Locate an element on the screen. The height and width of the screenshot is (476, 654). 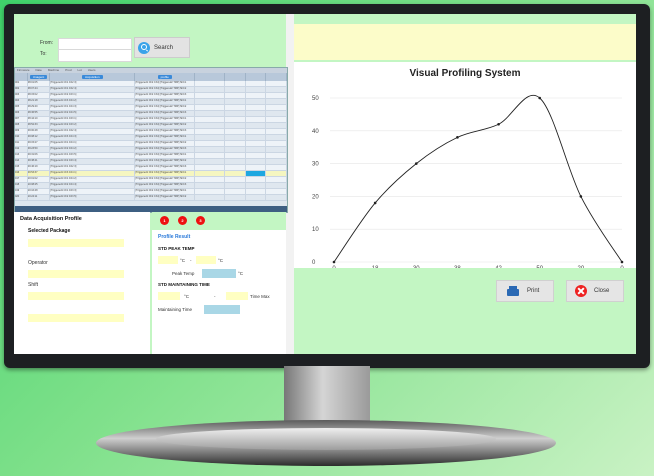
selected-package-field is located at coordinates (76, 243).